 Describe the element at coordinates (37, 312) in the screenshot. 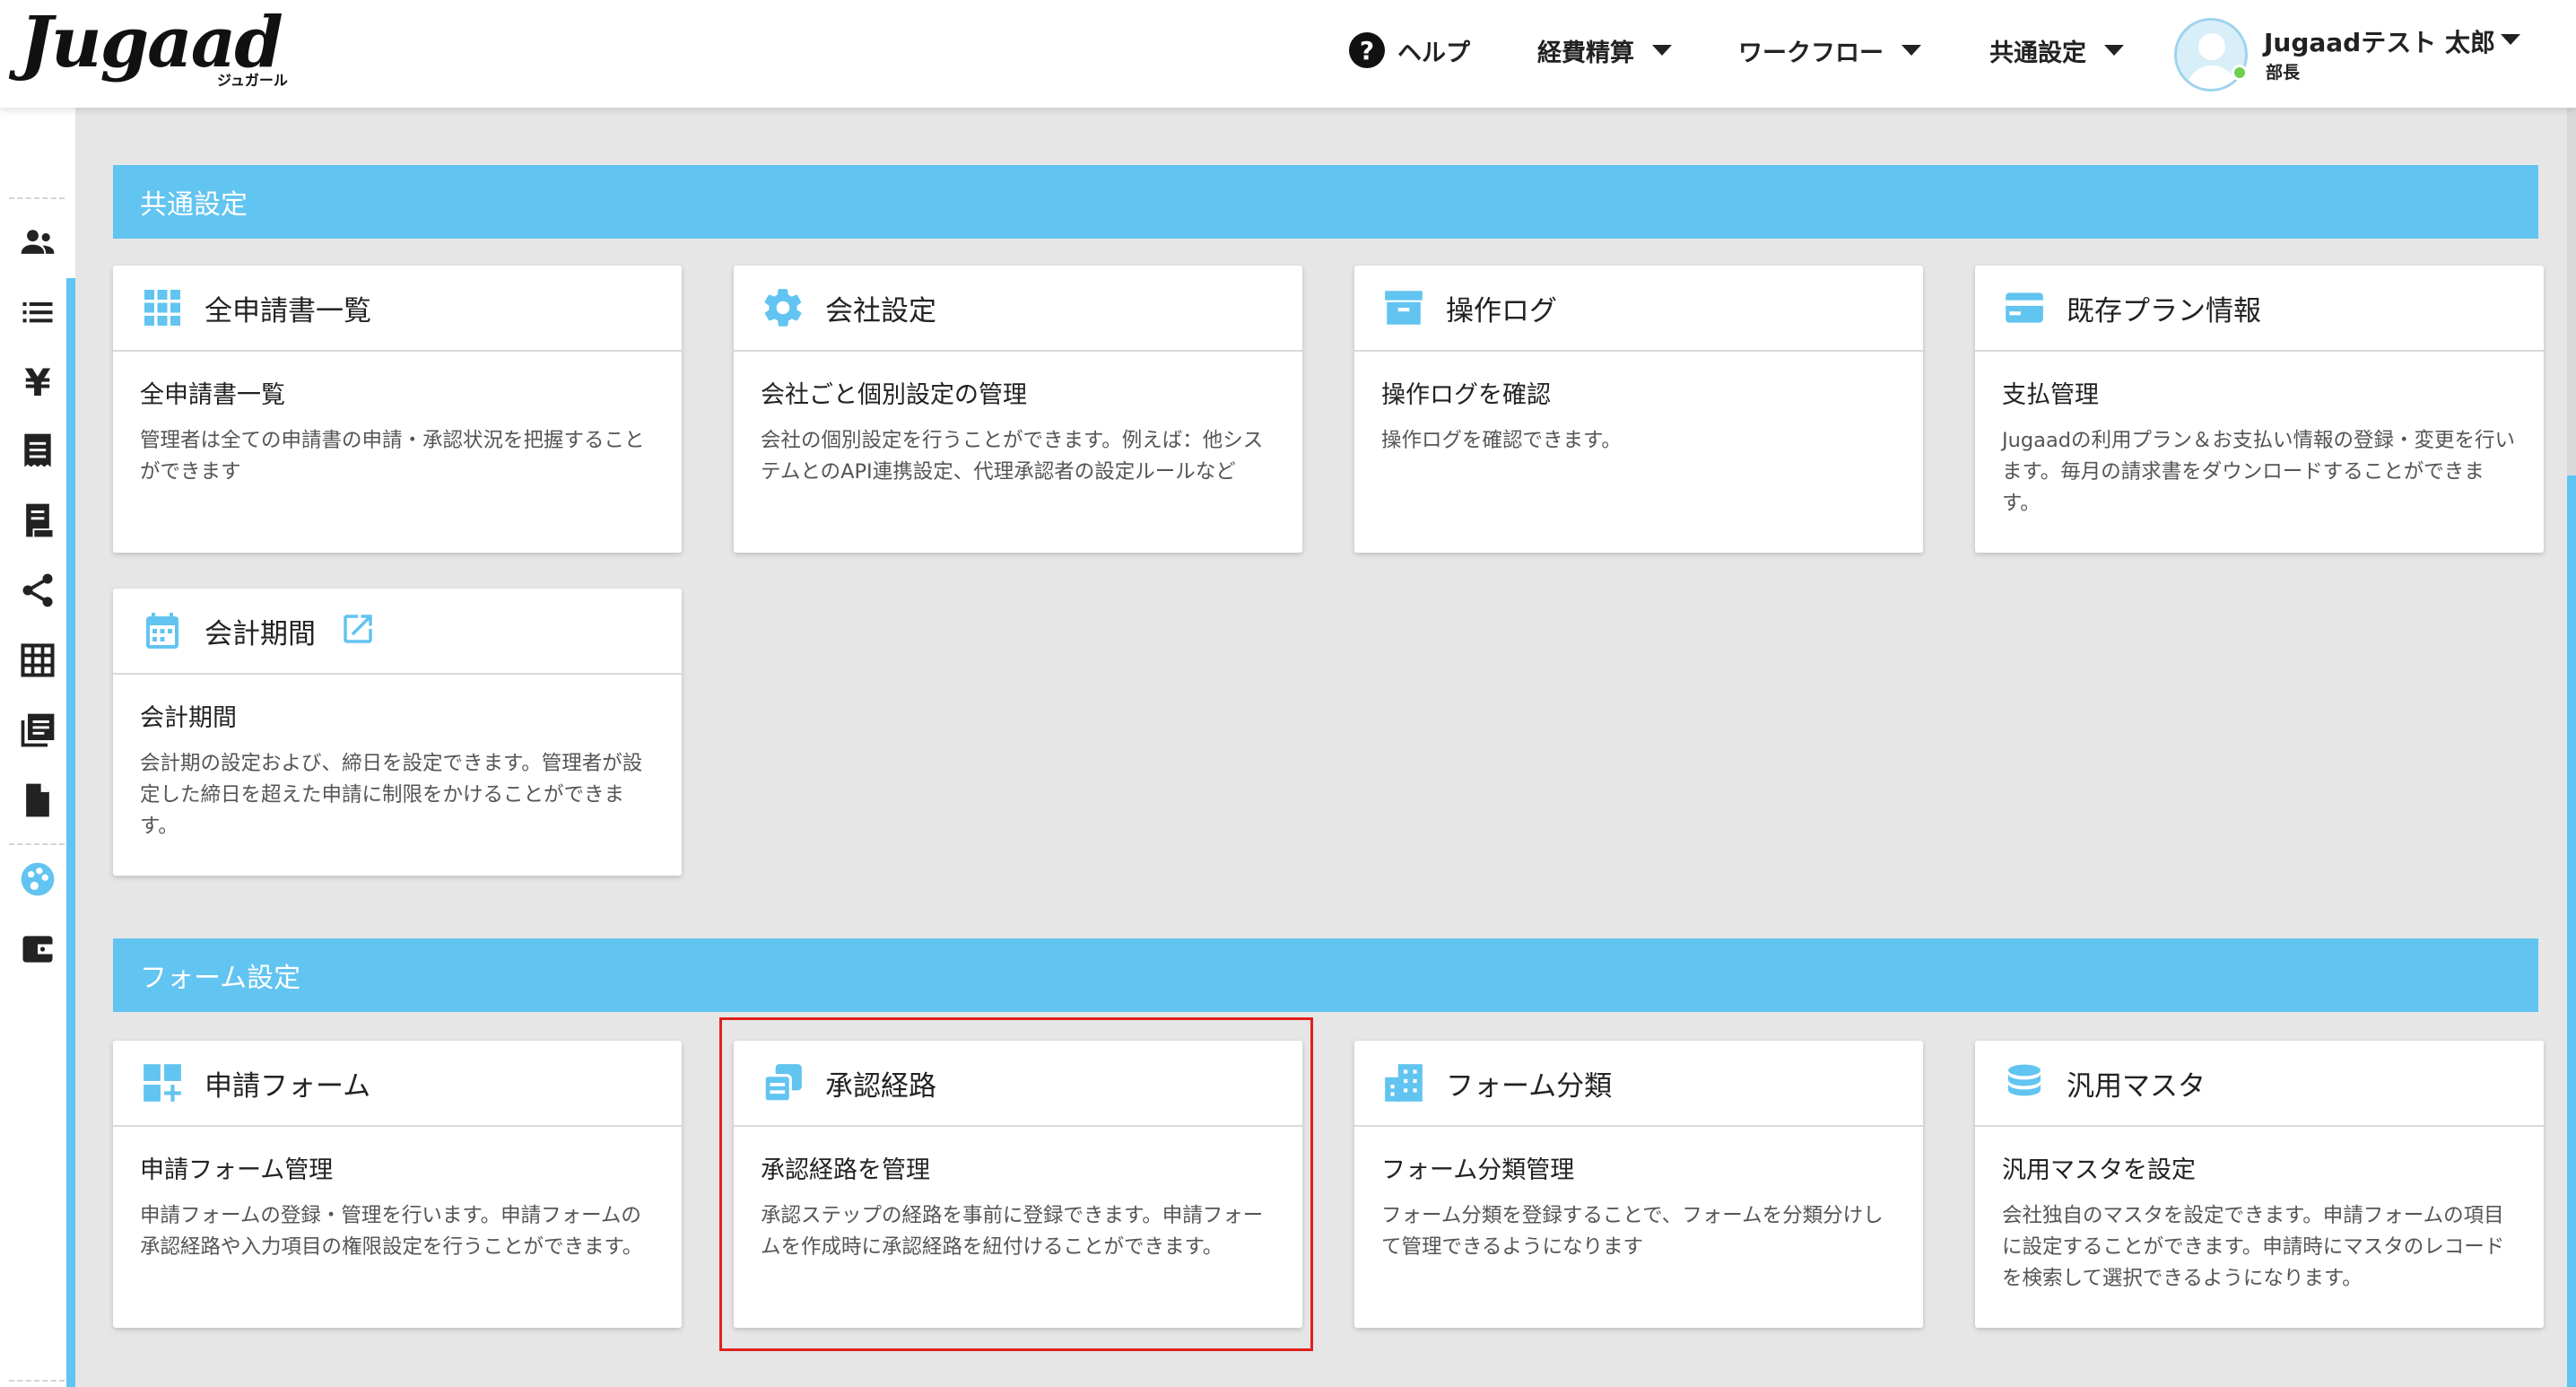

I see `list-icon` at that location.